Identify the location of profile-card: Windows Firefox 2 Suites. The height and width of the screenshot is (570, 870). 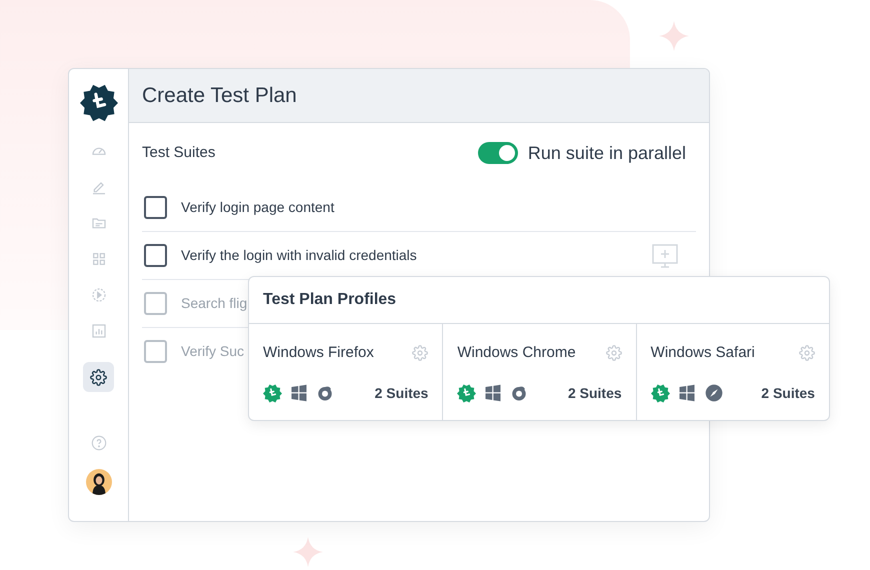
(345, 372).